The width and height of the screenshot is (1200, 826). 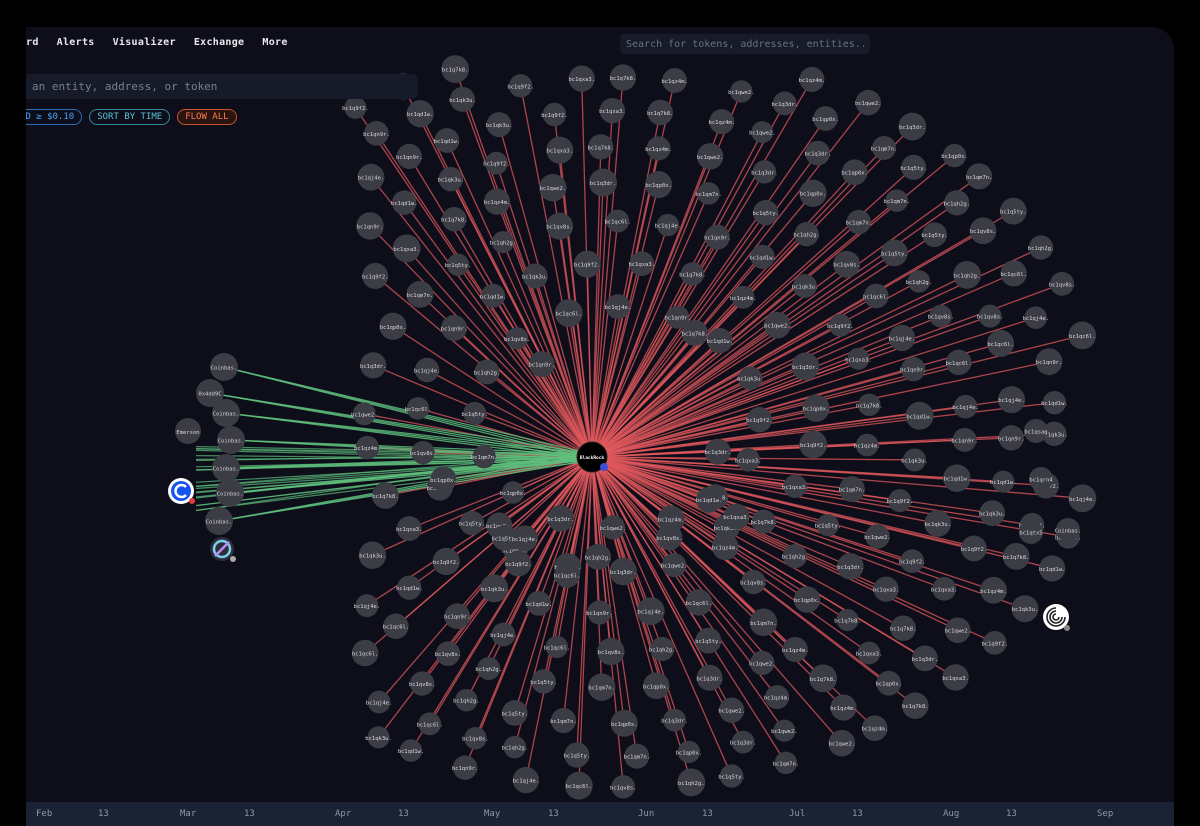 What do you see at coordinates (274, 42) in the screenshot?
I see `nav-more: More` at bounding box center [274, 42].